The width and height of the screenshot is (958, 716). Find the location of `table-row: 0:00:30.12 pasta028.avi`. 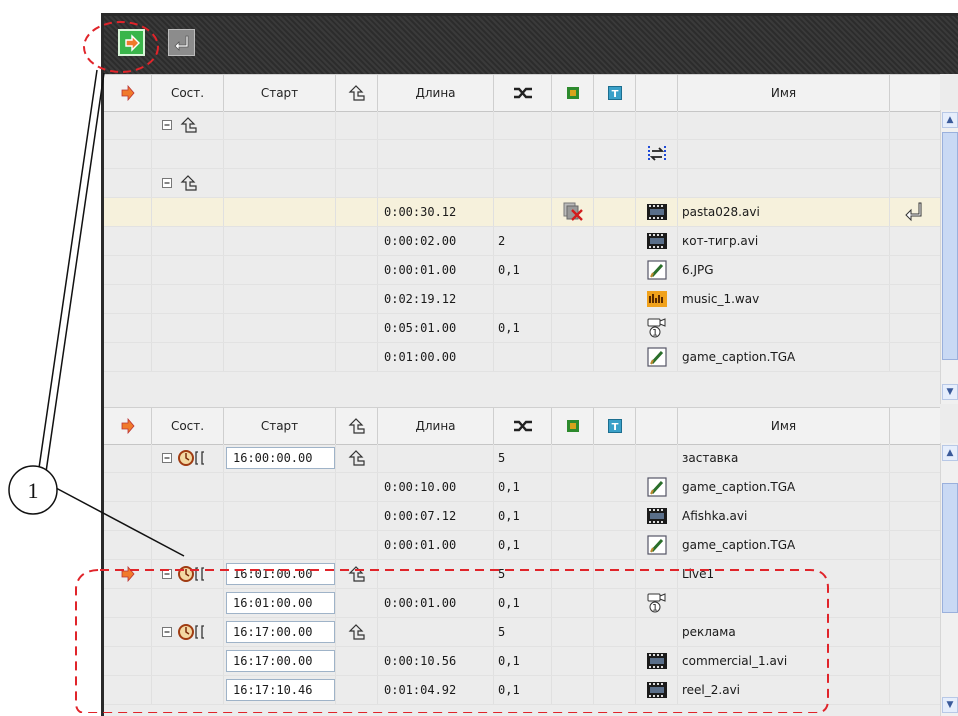

table-row: 0:00:30.12 pasta028.avi is located at coordinates (522, 212).